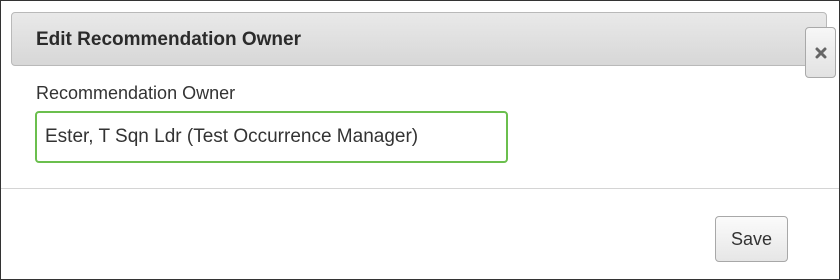  What do you see at coordinates (136, 93) in the screenshot?
I see `recommendation-owner-label: Recommendation Owner` at bounding box center [136, 93].